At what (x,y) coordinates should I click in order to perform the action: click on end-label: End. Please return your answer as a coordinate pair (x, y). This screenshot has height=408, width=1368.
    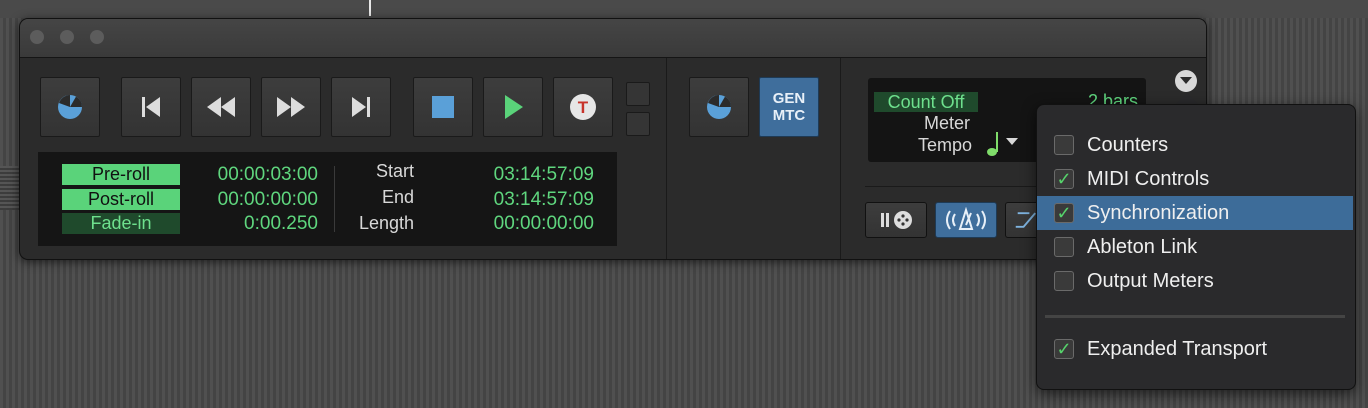
    Looking at the image, I should click on (397, 197).